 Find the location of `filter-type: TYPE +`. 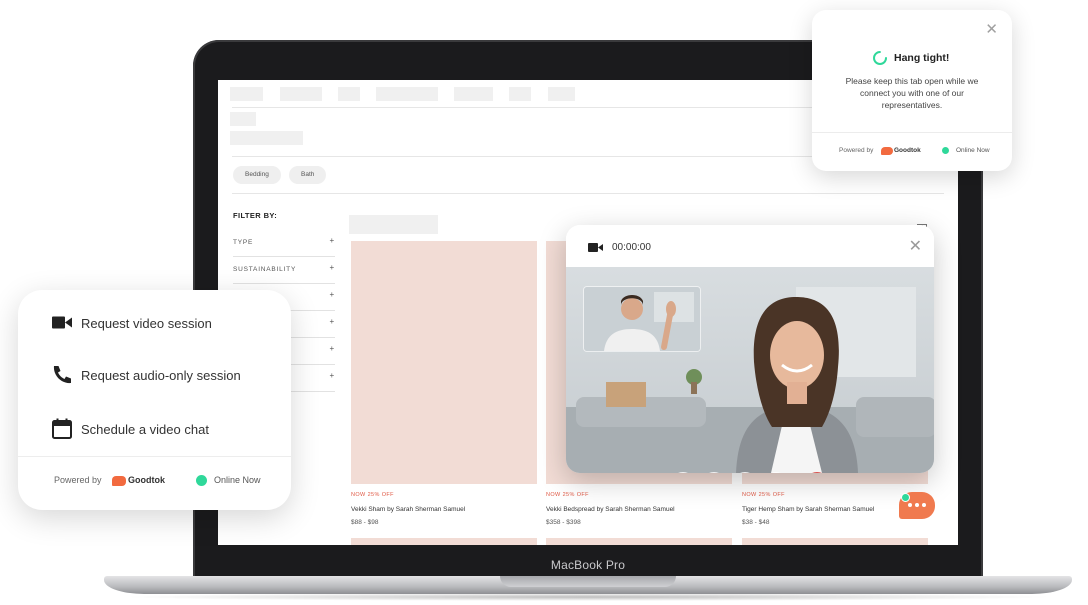

filter-type: TYPE + is located at coordinates (284, 243).